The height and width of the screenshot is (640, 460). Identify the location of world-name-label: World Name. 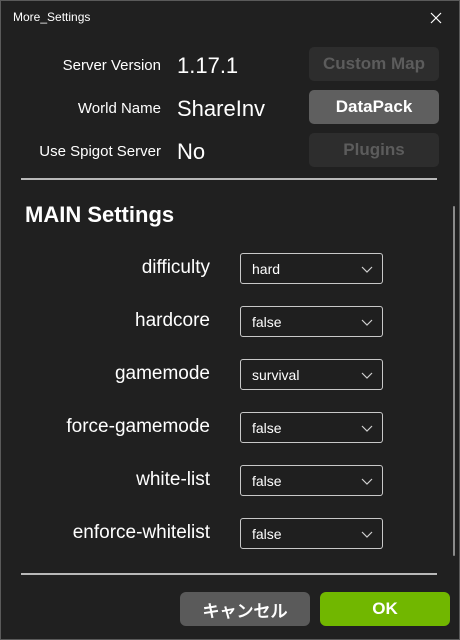
(119, 108).